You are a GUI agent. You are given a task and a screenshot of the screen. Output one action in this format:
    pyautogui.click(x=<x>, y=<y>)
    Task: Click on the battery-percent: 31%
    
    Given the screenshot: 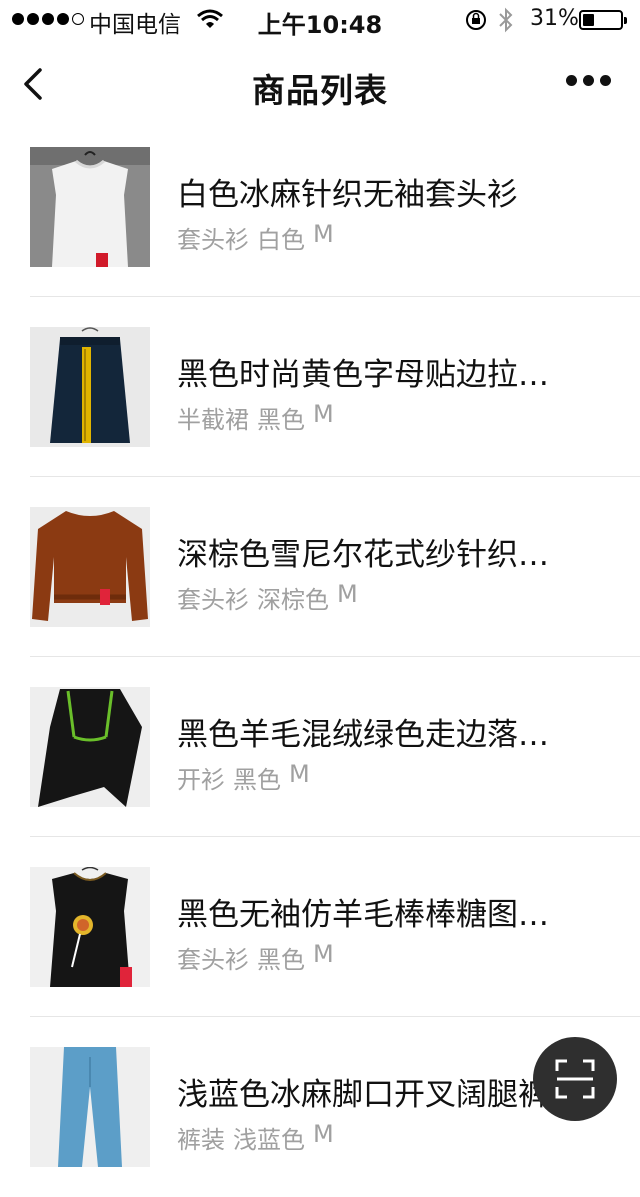 What is the action you would take?
    pyautogui.click(x=554, y=18)
    